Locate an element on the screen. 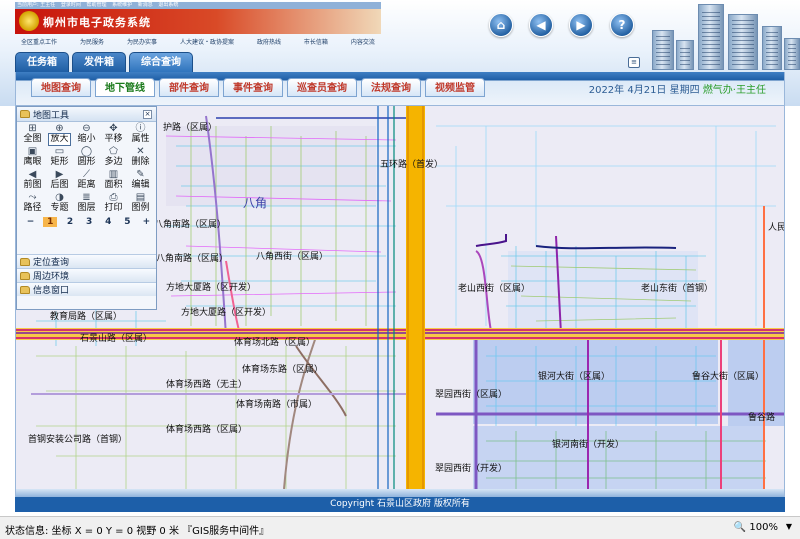 The height and width of the screenshot is (539, 800). top-link: 当前用户: 王主任 is located at coordinates (36, 5).